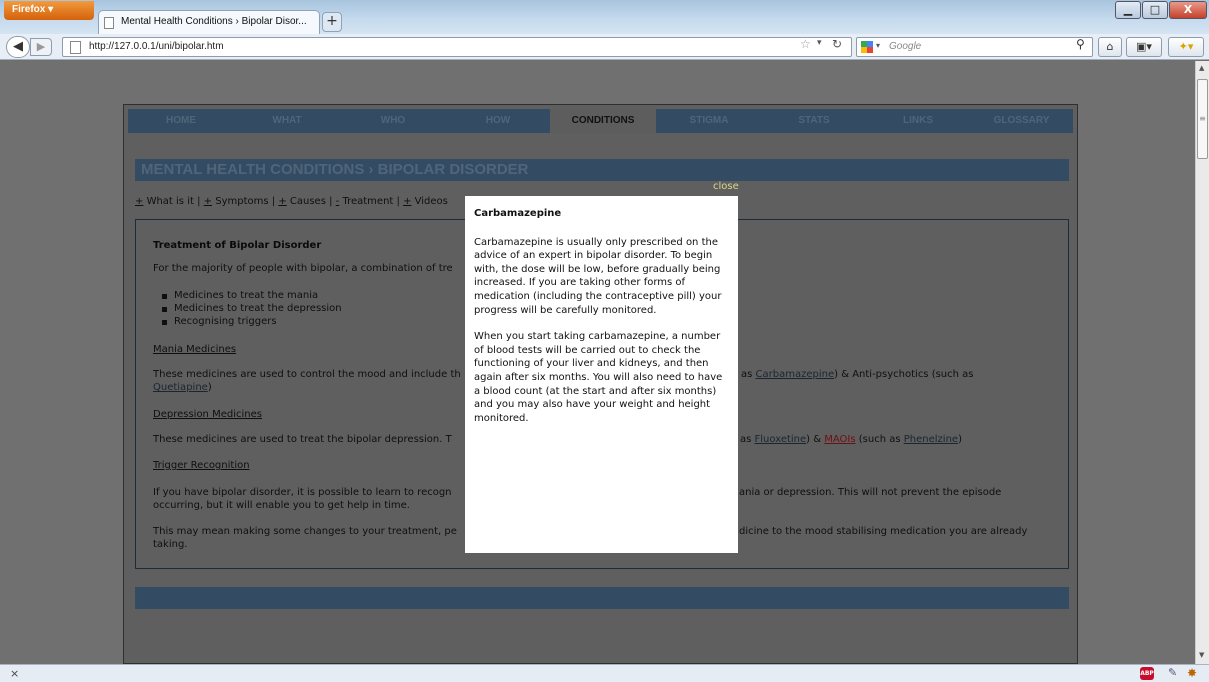  What do you see at coordinates (1155, 10) in the screenshot?
I see `window-maximize-button: □` at bounding box center [1155, 10].